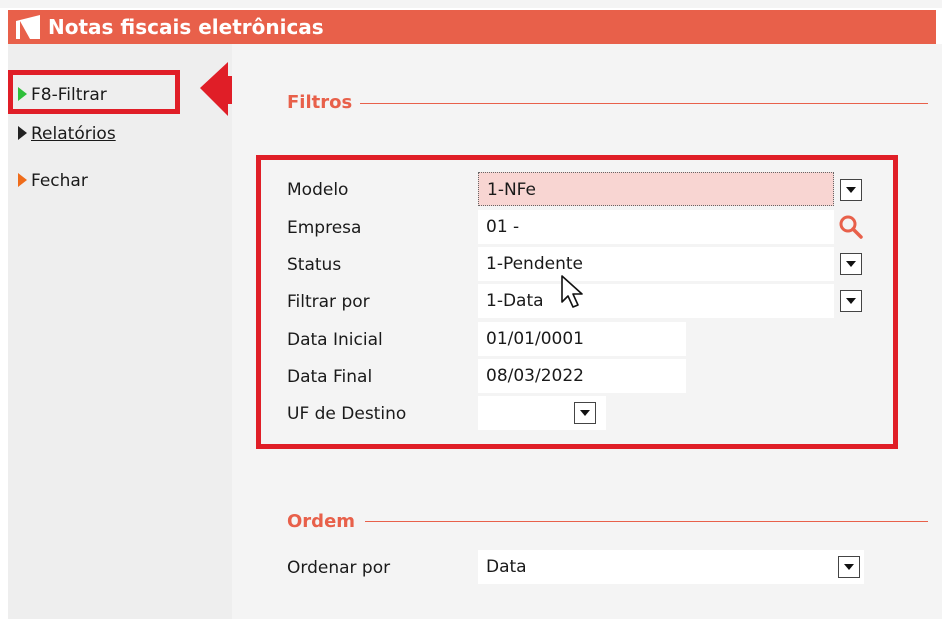  What do you see at coordinates (471, 4) in the screenshot?
I see `window-caption-cropped` at bounding box center [471, 4].